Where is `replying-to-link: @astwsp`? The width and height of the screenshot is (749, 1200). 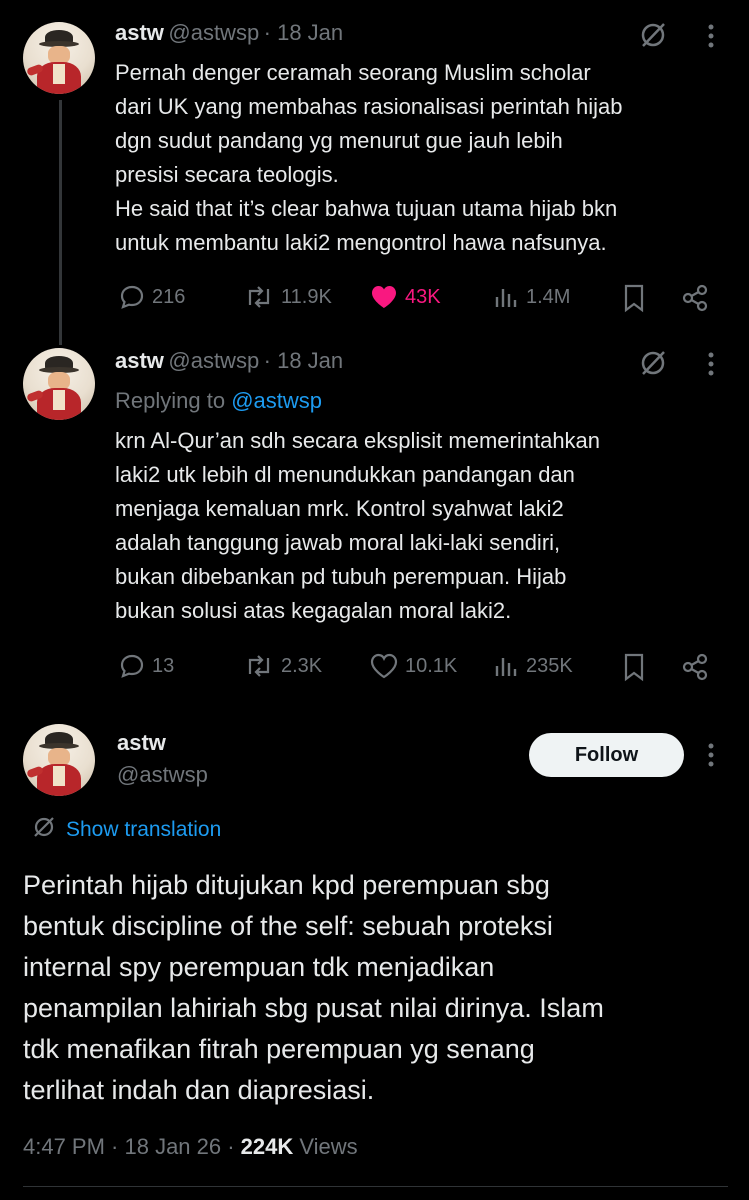 replying-to-link: @astwsp is located at coordinates (276, 400).